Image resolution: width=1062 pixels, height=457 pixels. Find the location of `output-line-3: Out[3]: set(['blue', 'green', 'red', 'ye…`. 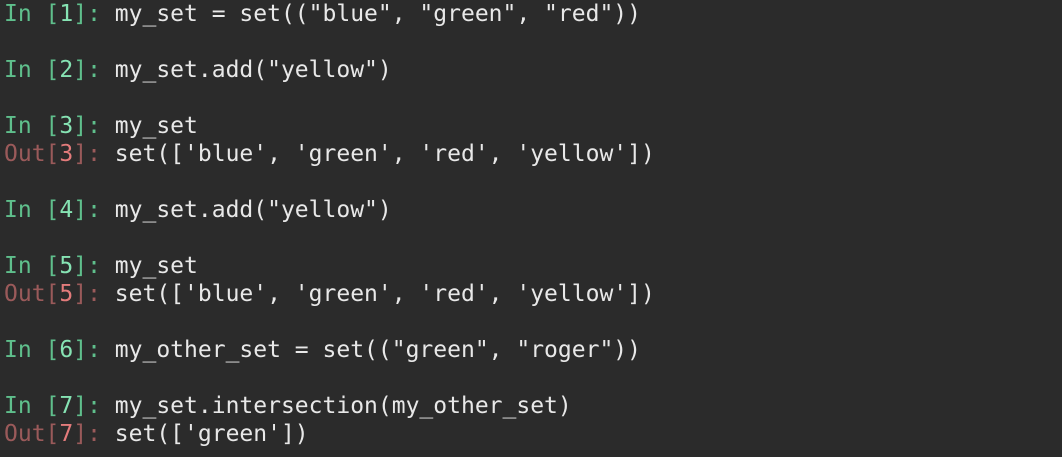

output-line-3: Out[3]: set(['blue', 'green', 'red', 'ye… is located at coordinates (533, 154).